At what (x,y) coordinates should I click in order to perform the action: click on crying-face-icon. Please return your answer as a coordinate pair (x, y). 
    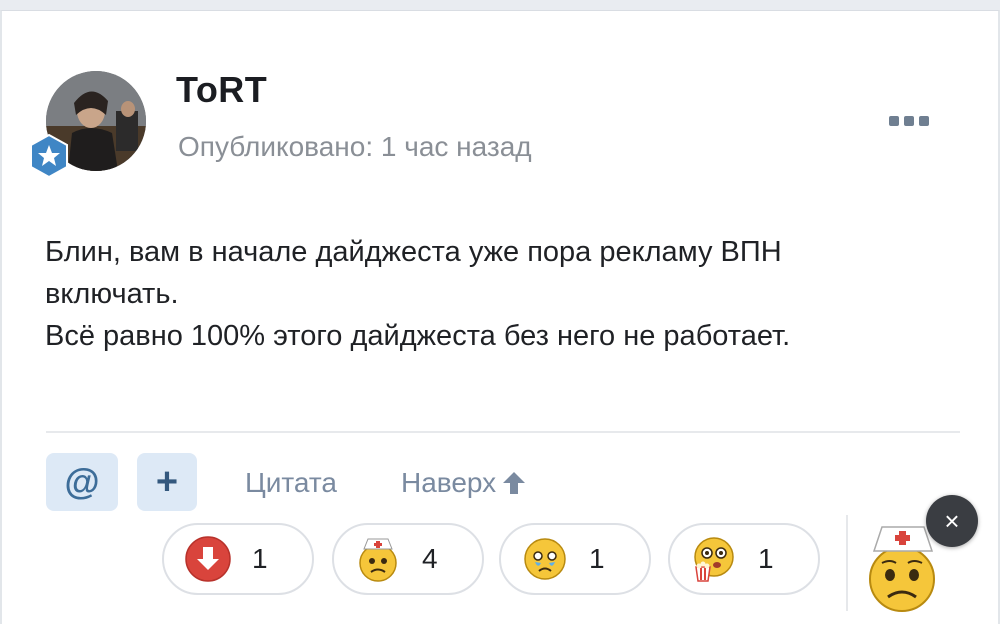
    Looking at the image, I should click on (545, 559).